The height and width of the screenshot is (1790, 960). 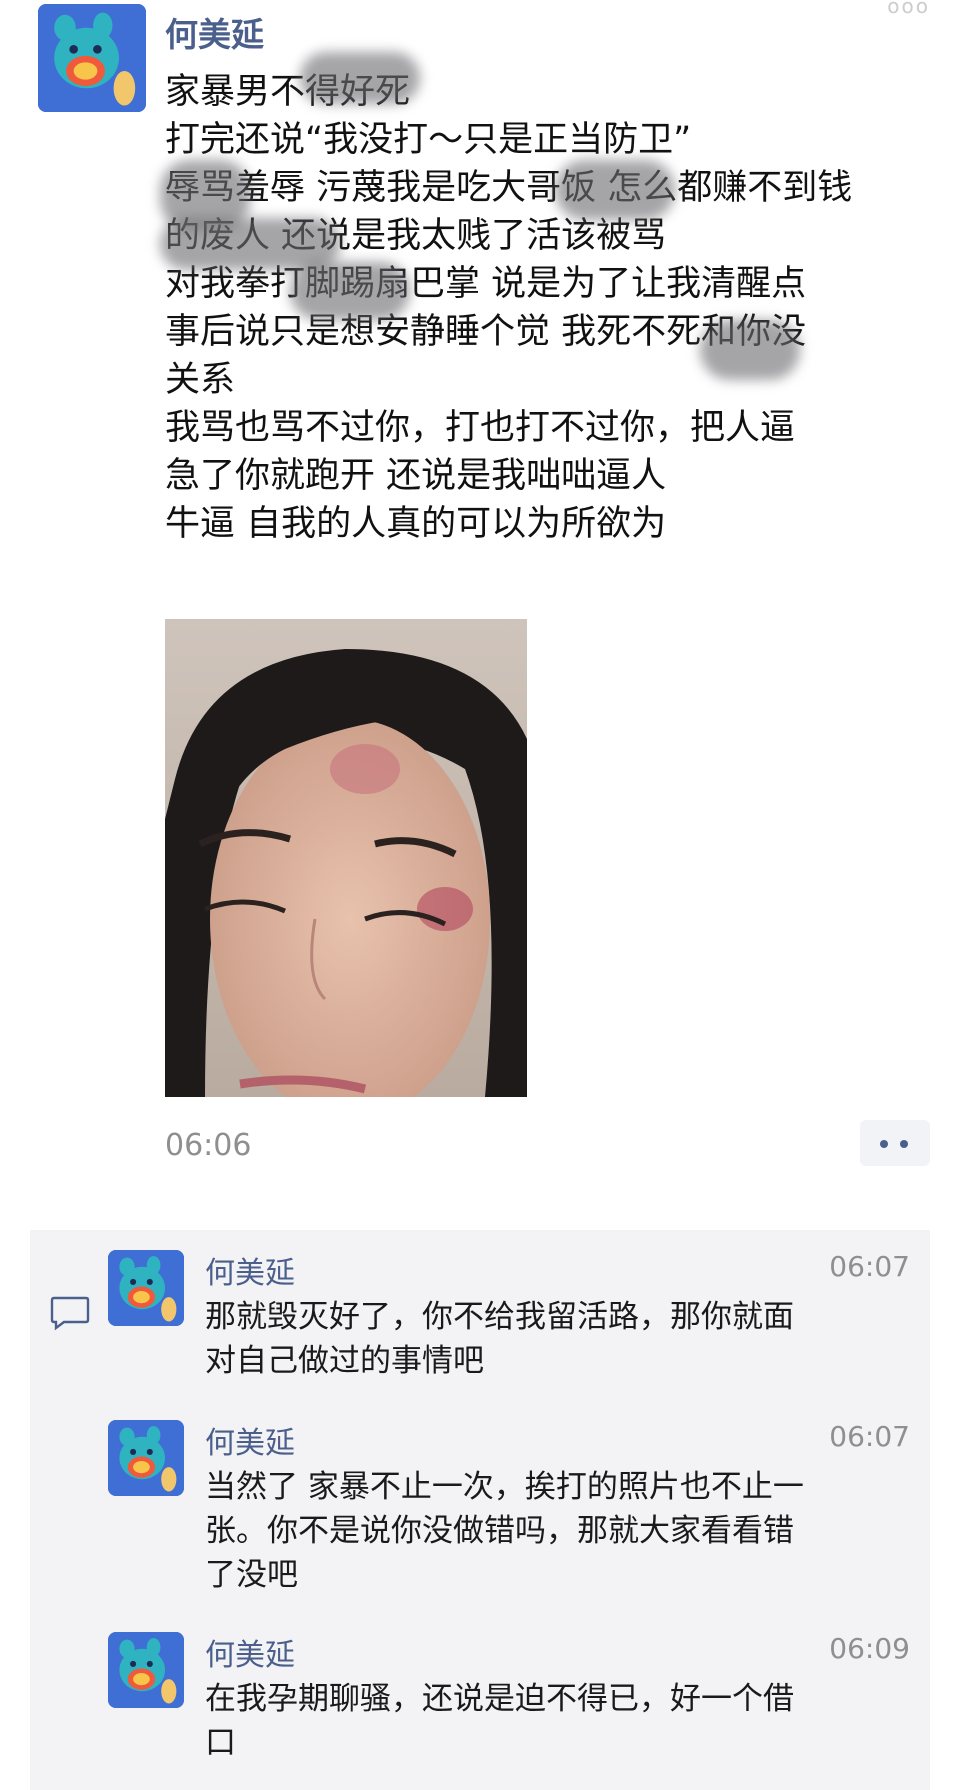 I want to click on author-avatar, so click(x=92, y=58).